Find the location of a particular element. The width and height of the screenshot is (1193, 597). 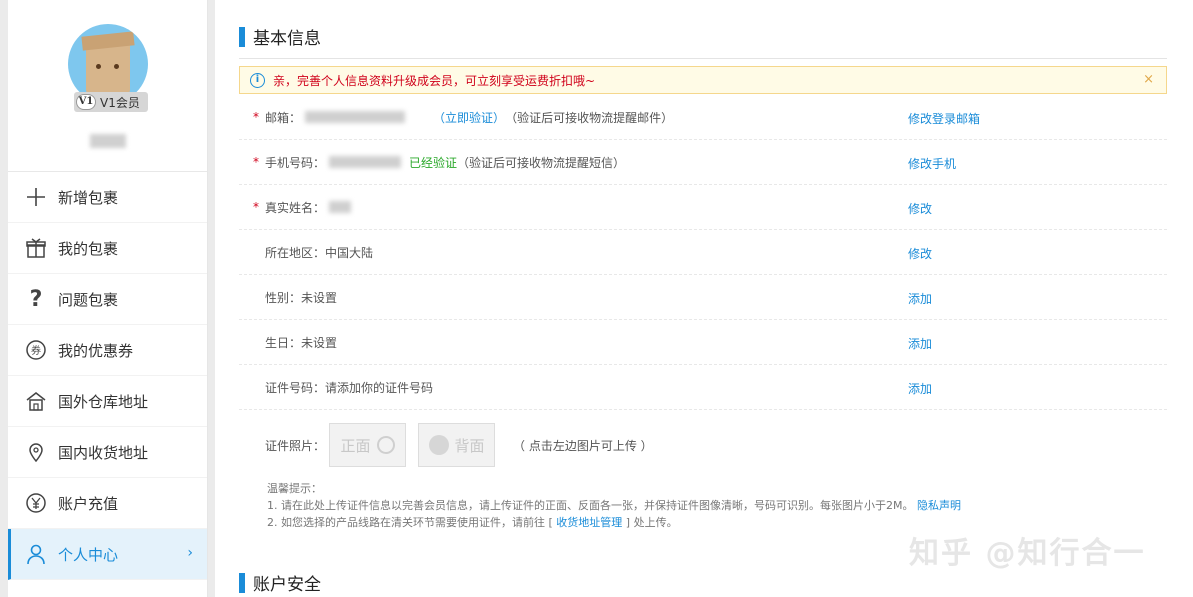

tips-line-2-prefix: 2. 如您选择的产品线路在清关环节需要使用证件，请前往 [ is located at coordinates (412, 522).